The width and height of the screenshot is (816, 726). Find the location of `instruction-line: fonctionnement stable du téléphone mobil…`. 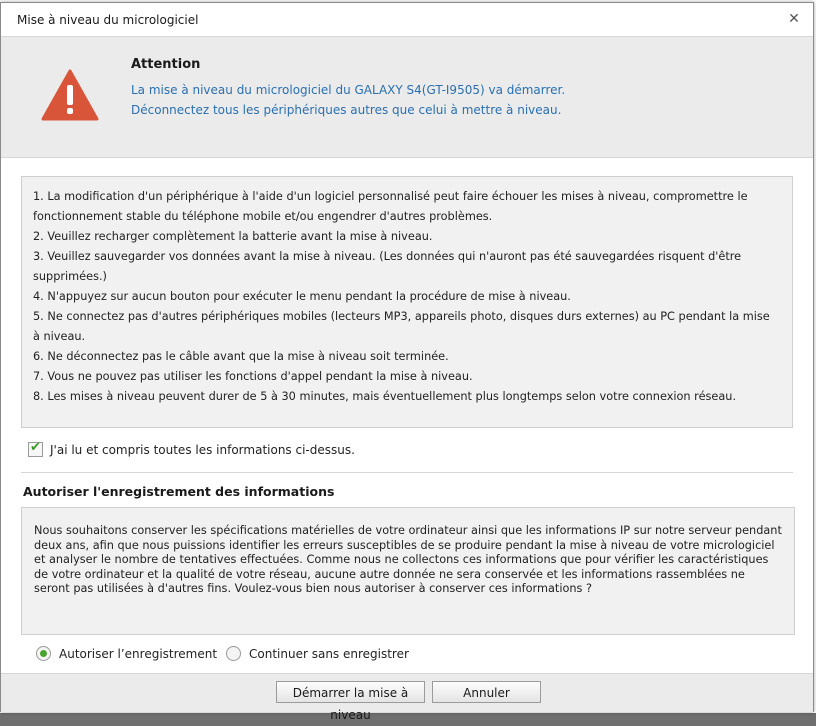

instruction-line: fonctionnement stable du téléphone mobil… is located at coordinates (263, 216).